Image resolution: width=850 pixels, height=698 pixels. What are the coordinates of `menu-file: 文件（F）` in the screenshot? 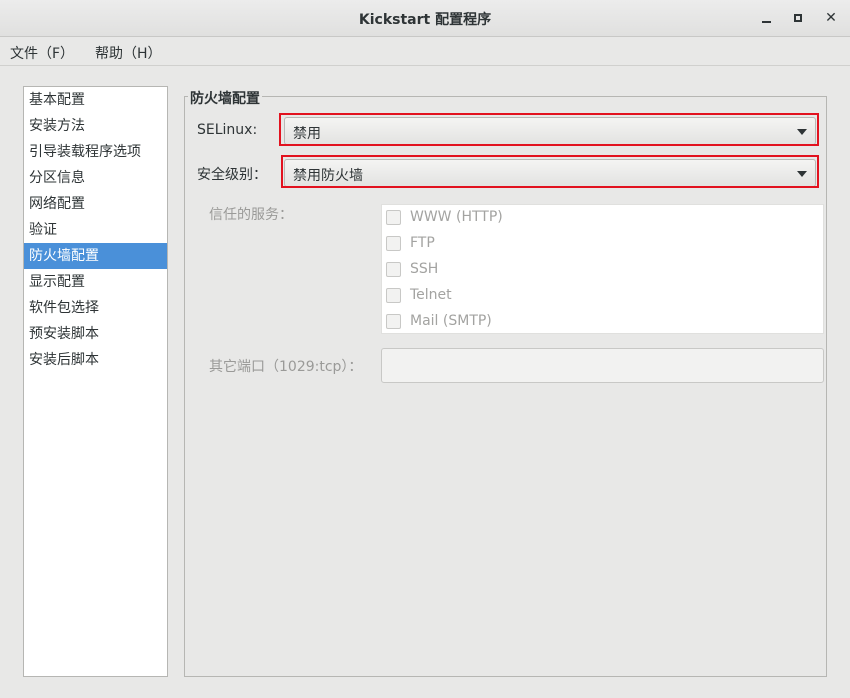 It's located at (42, 53).